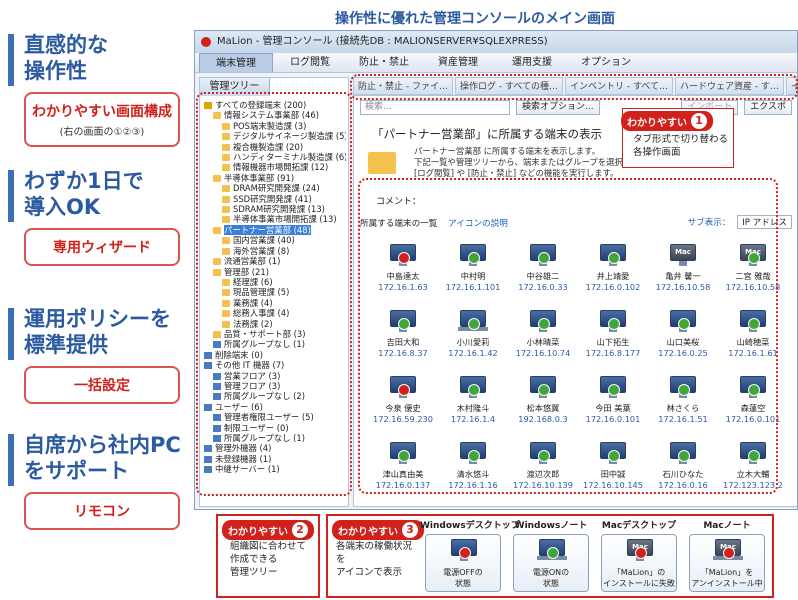 The width and height of the screenshot is (798, 600). I want to click on callout-number: 3, so click(410, 530).